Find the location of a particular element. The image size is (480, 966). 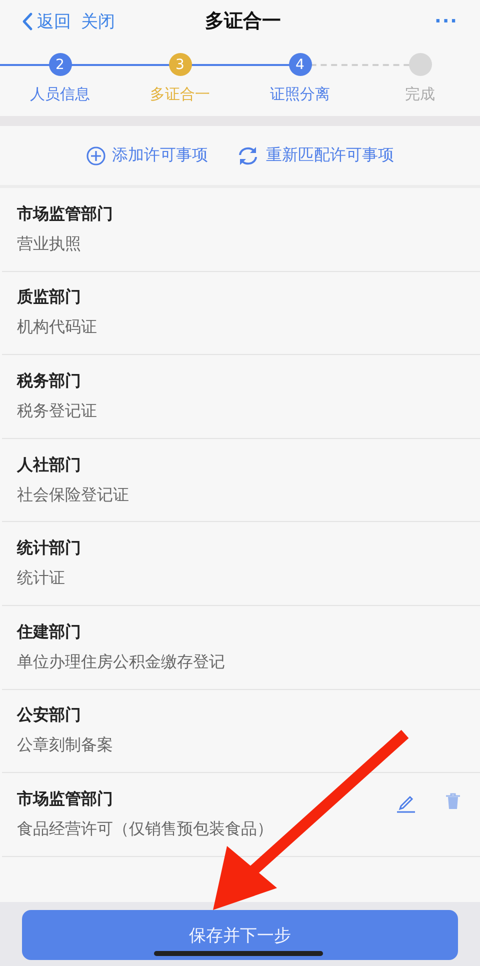

step-circle: 2 is located at coordinates (60, 64).